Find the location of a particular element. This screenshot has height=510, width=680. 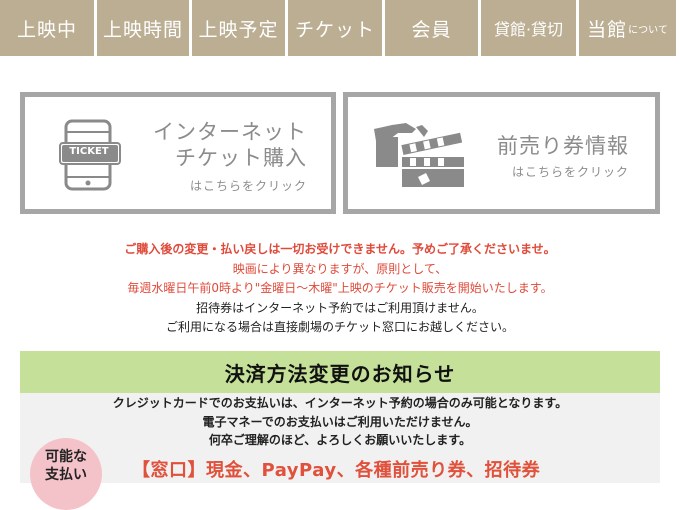

notice-invitation: 招待券はインターネット予約ではご利用頂けません。 is located at coordinates (340, 307).